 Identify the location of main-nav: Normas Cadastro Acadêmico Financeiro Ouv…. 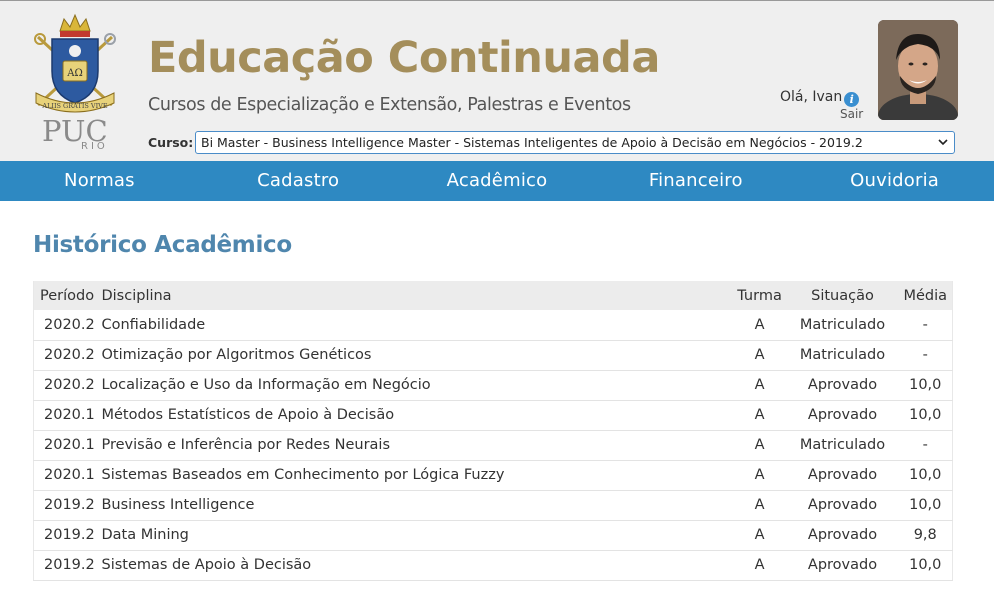
(497, 181).